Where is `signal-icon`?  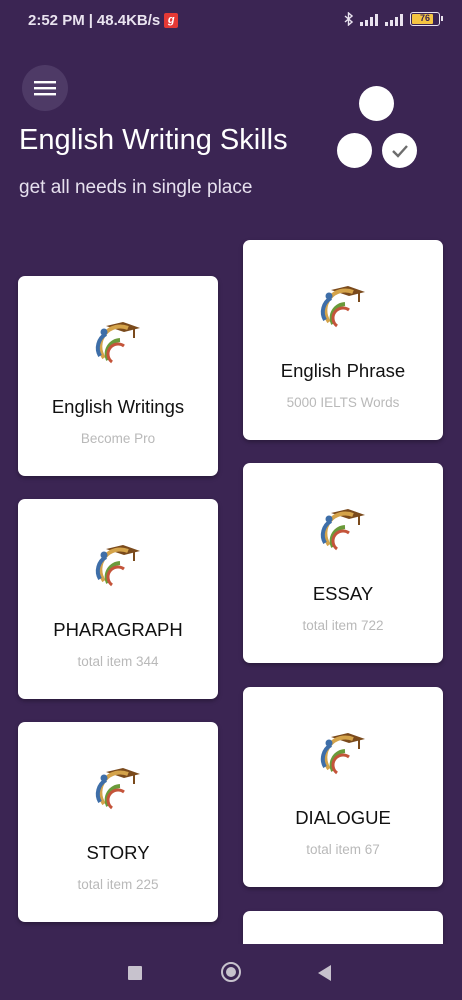 signal-icon is located at coordinates (369, 19).